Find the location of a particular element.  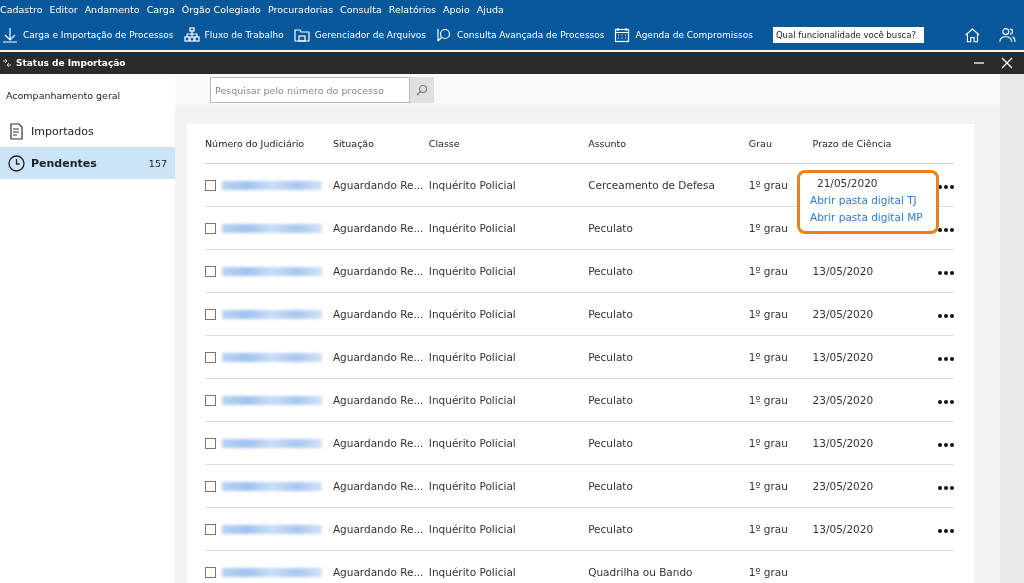

column-header: Situação is located at coordinates (380, 144).